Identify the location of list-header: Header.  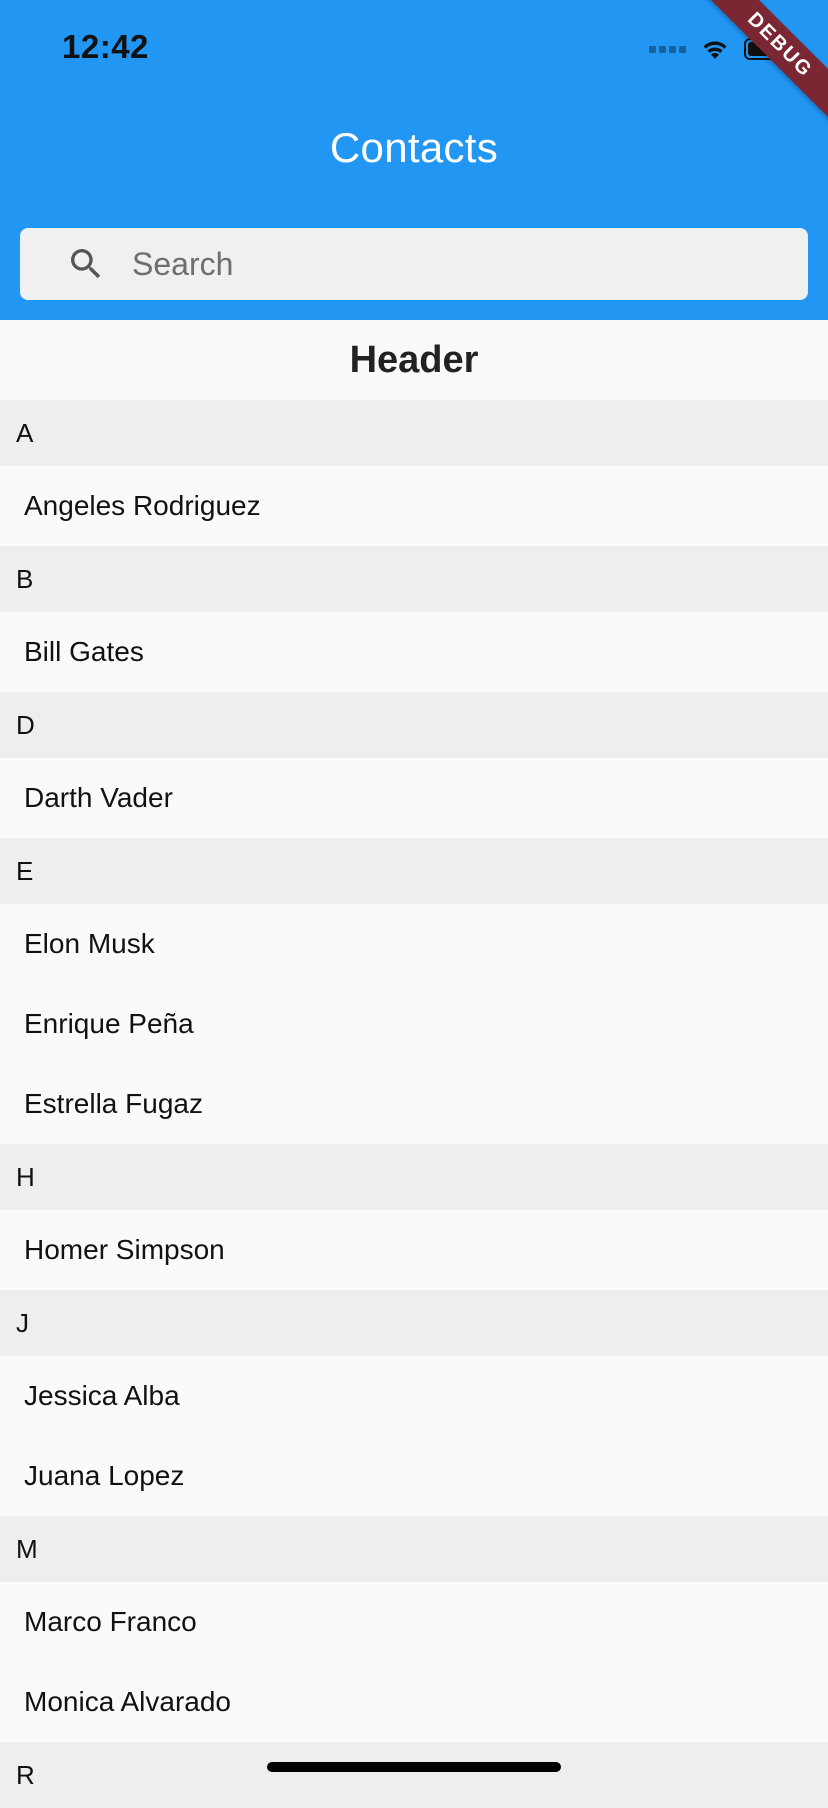
(414, 360).